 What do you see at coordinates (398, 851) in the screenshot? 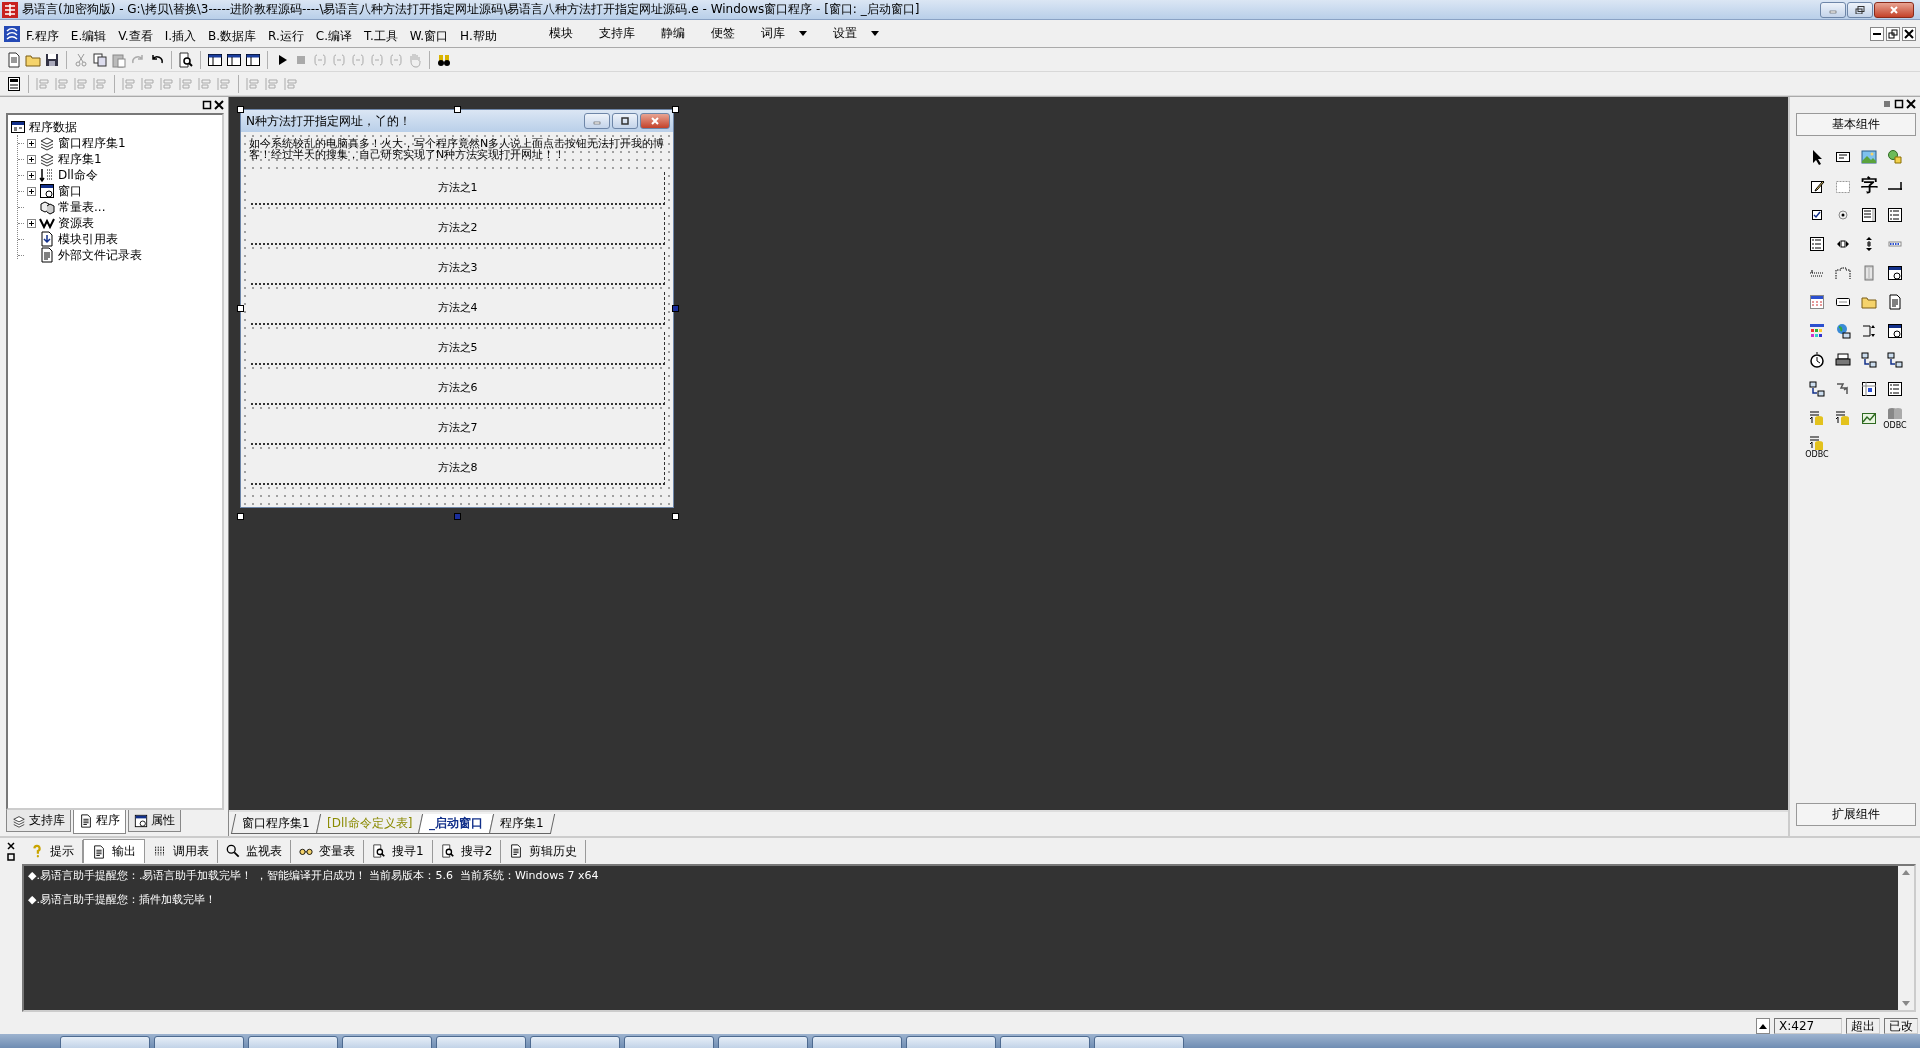
I see `output-tab: 搜寻1` at bounding box center [398, 851].